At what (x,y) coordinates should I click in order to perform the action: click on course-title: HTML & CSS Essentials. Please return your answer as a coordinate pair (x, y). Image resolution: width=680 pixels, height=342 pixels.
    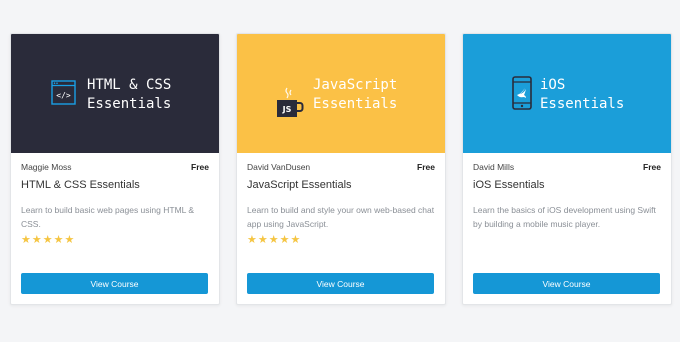
    Looking at the image, I should click on (80, 185).